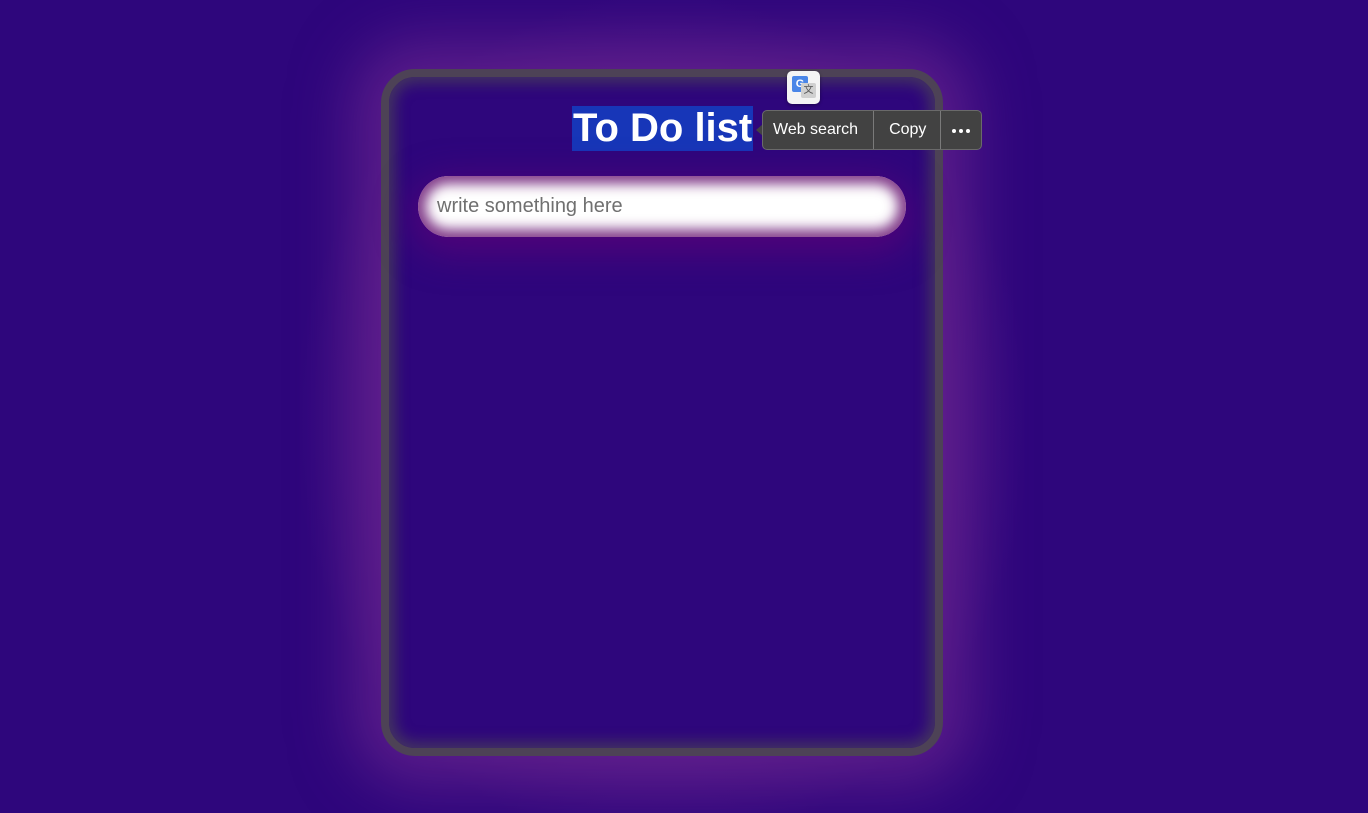  Describe the element at coordinates (908, 130) in the screenshot. I see `copy-button: Copy` at that location.